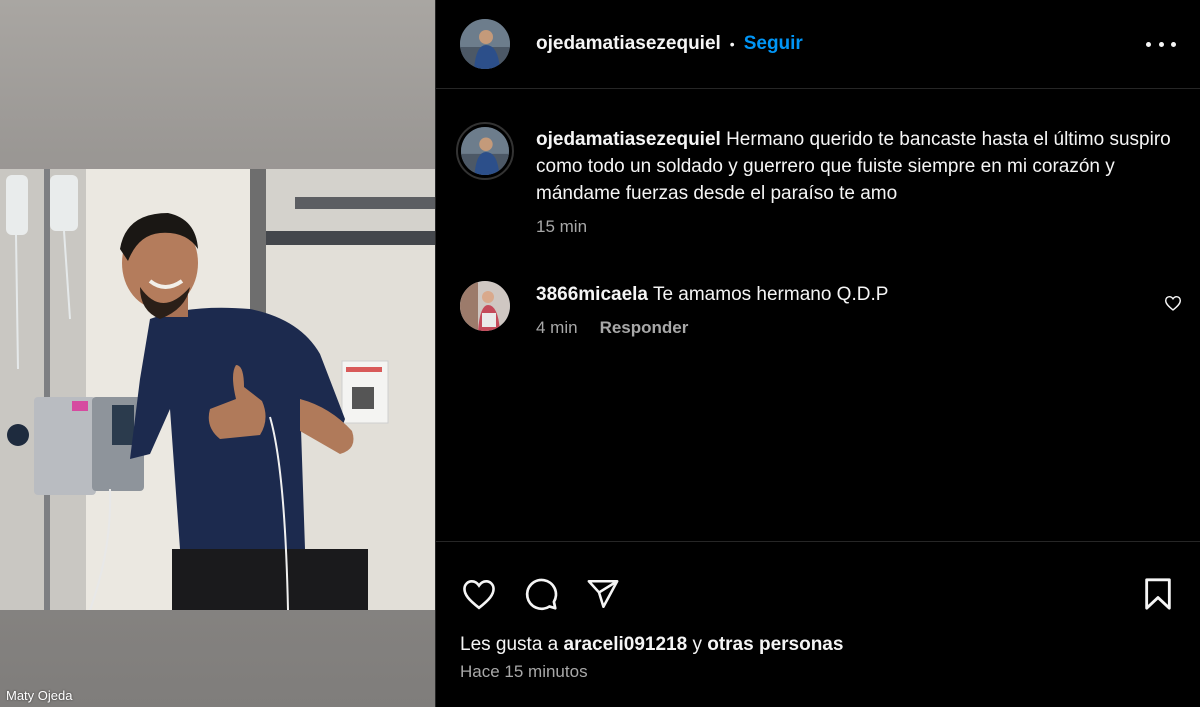  What do you see at coordinates (39, 695) in the screenshot?
I see `photo-watermark: Maty Ojeda` at bounding box center [39, 695].